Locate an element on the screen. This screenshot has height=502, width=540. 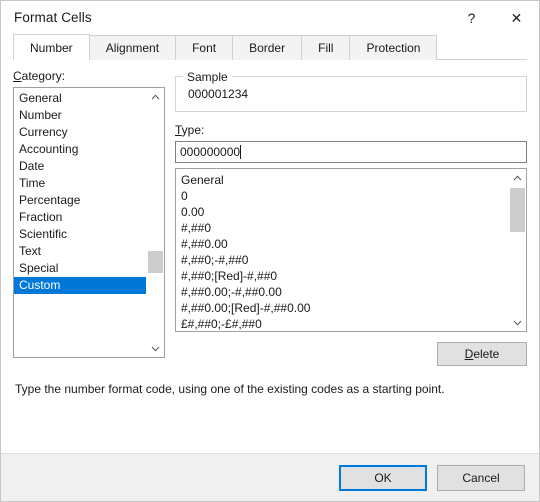
list-item: Fraction is located at coordinates (80, 217).